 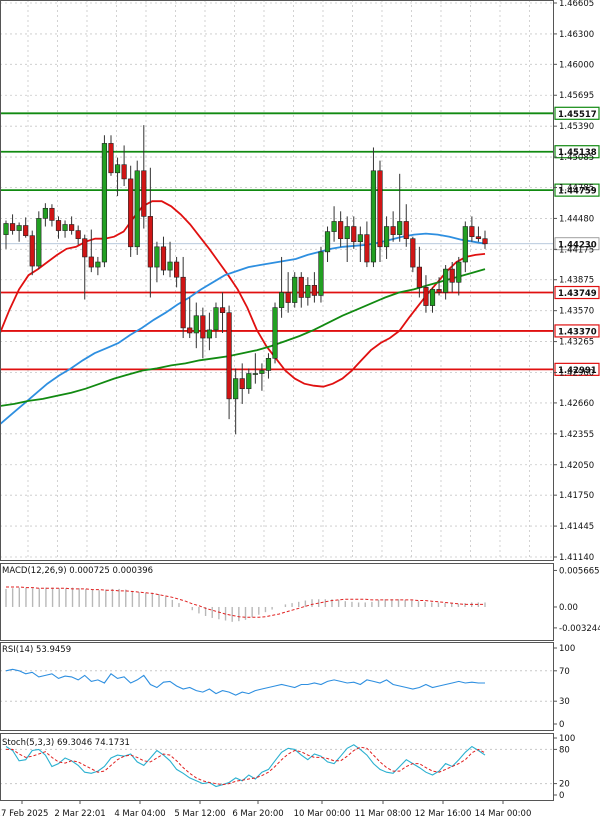 I want to click on y-tick-label-10: 1.43570, so click(x=576, y=312).